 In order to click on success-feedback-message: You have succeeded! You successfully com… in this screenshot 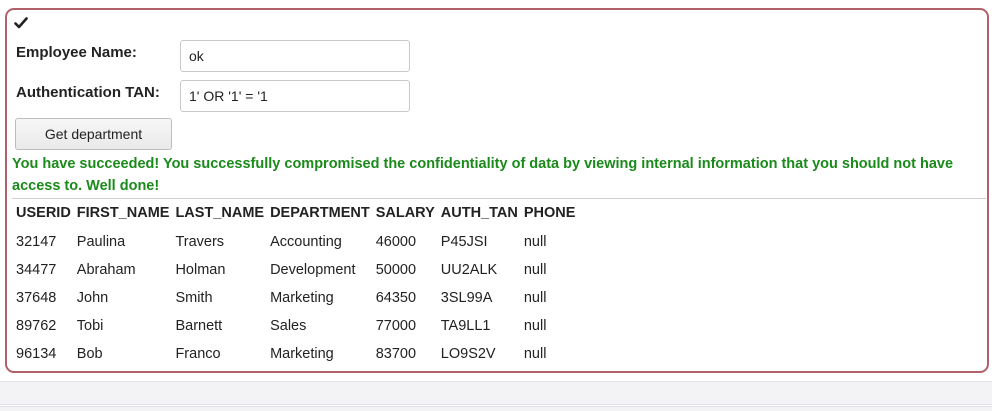, I will do `click(483, 175)`.